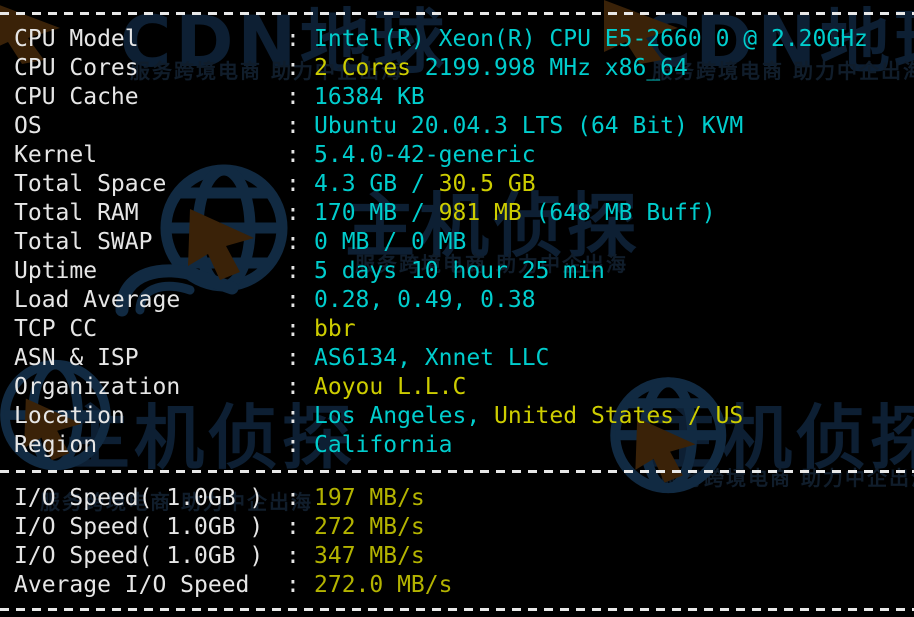  I want to click on io-speed-row: I/O Speed( 1.0GB ):347 MB/s, so click(457, 556).